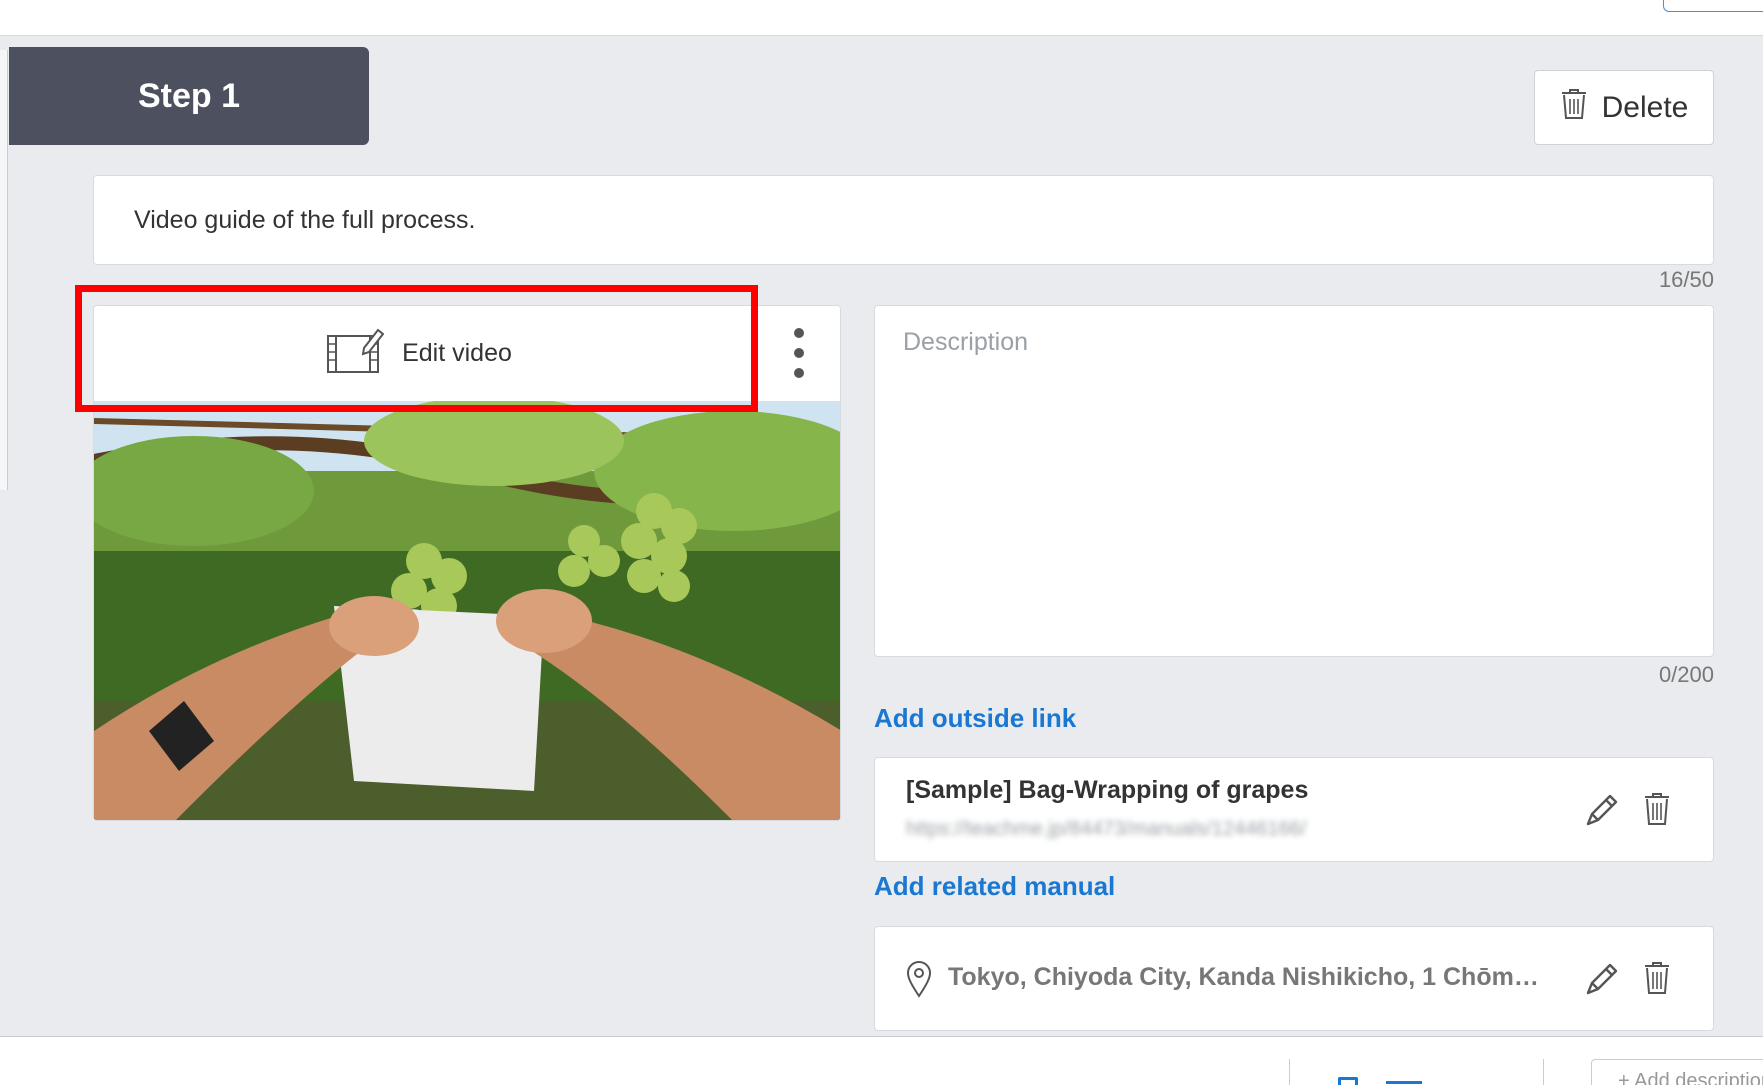  I want to click on edit-video-button: Edit video, so click(419, 353).